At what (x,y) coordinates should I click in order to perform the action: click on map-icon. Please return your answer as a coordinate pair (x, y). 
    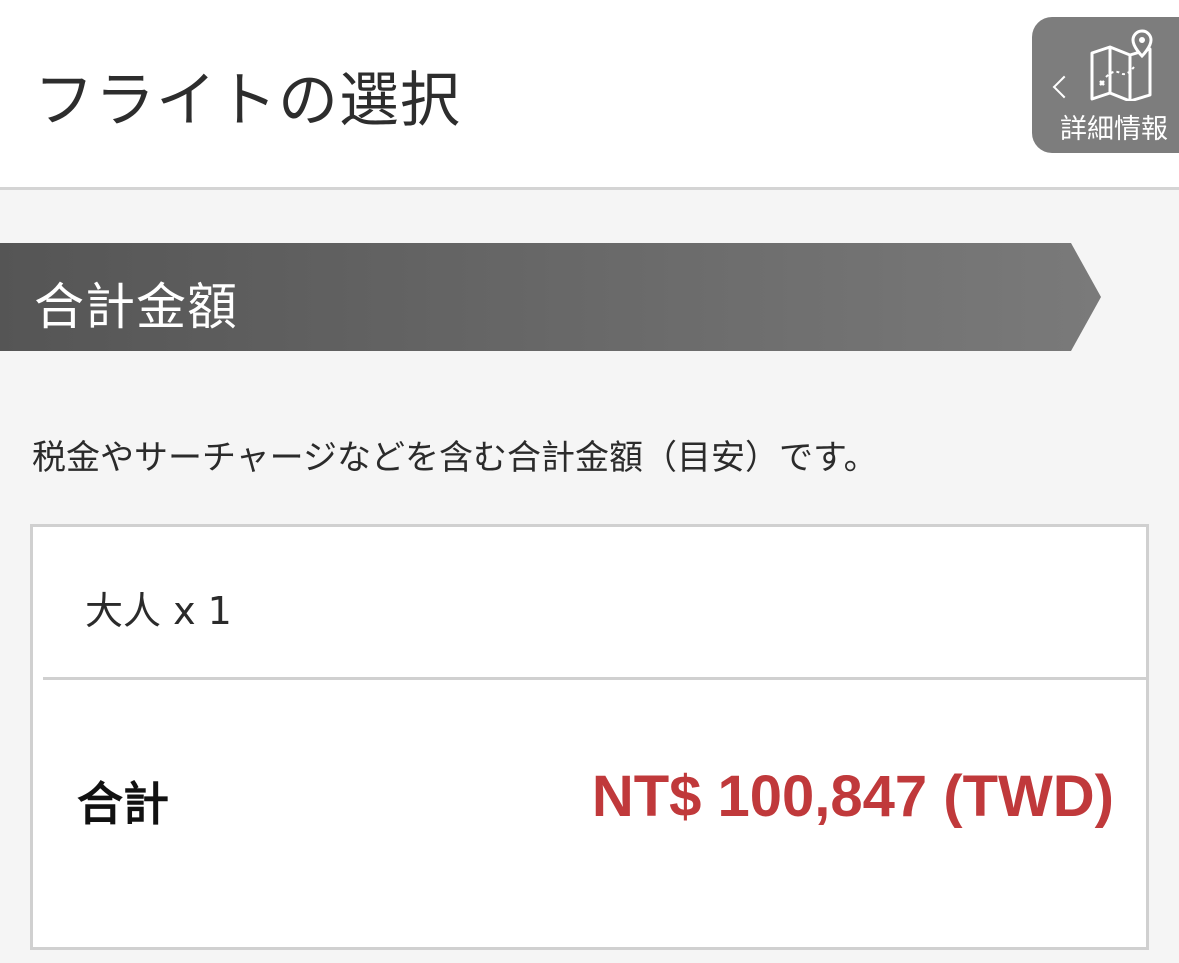
    Looking at the image, I should click on (1121, 65).